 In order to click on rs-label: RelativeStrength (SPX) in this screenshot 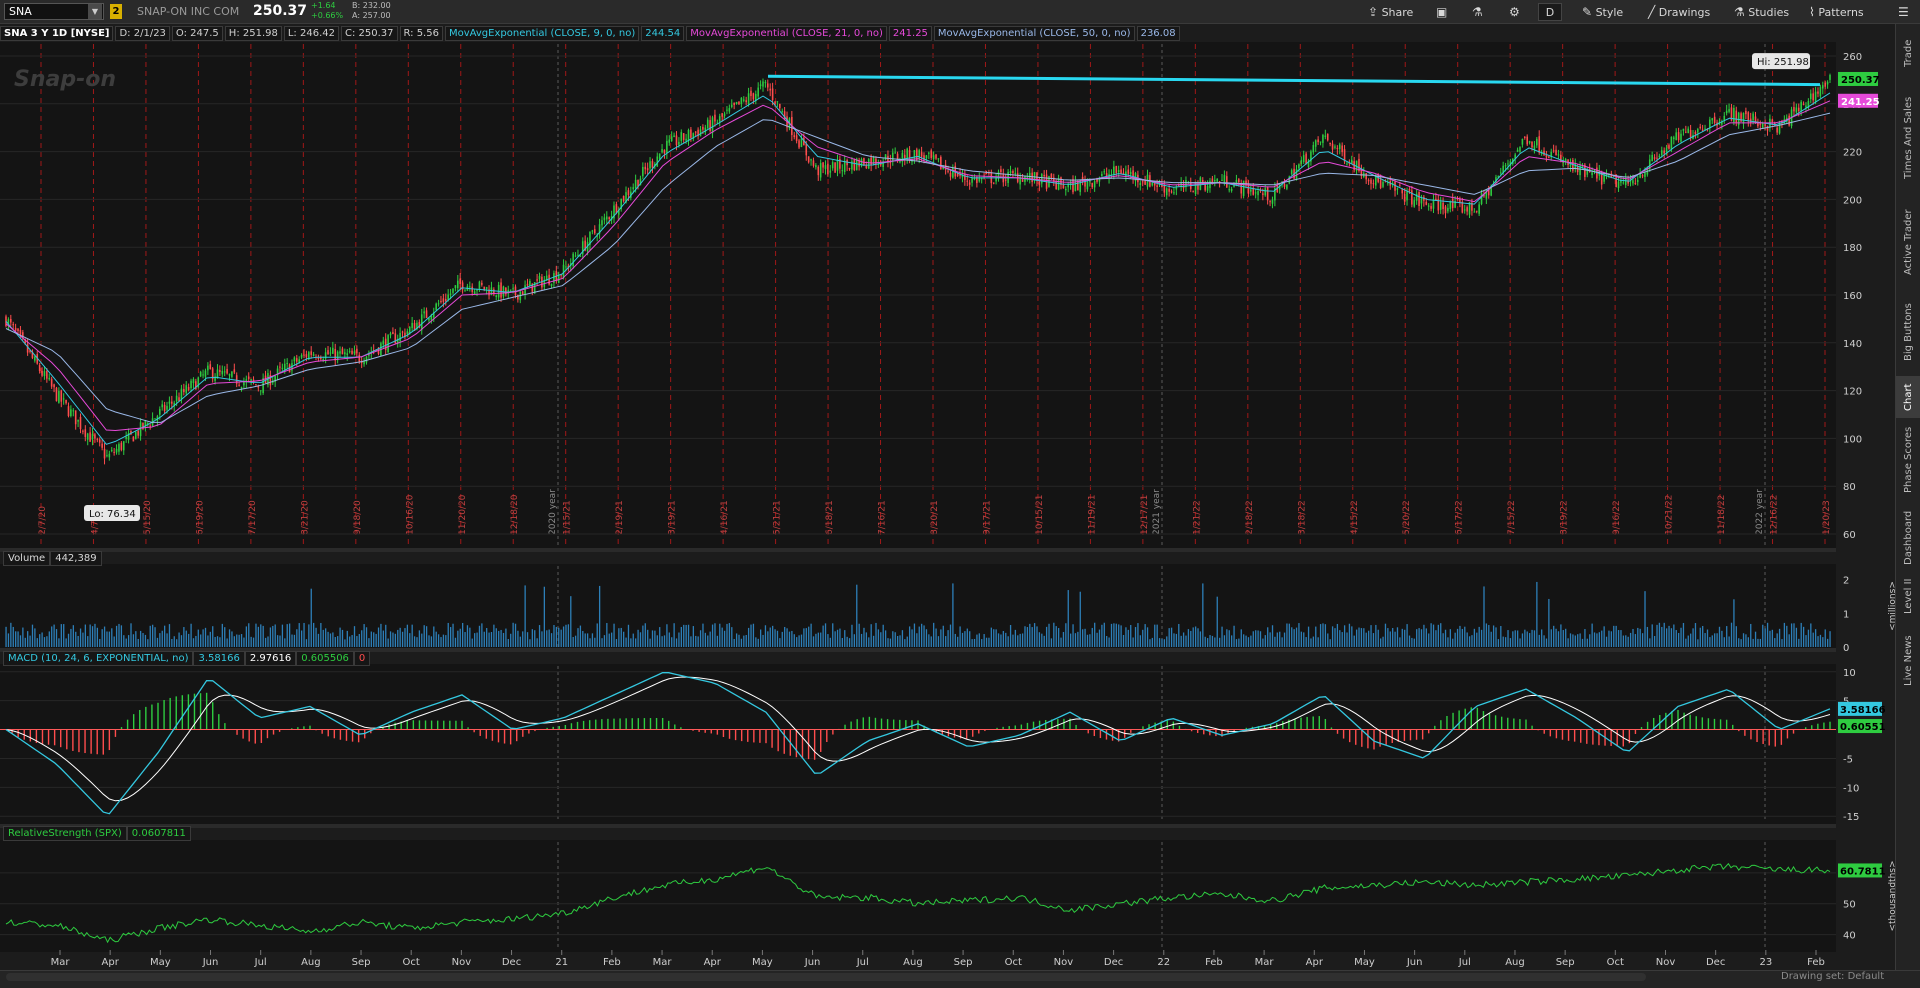, I will do `click(65, 833)`.